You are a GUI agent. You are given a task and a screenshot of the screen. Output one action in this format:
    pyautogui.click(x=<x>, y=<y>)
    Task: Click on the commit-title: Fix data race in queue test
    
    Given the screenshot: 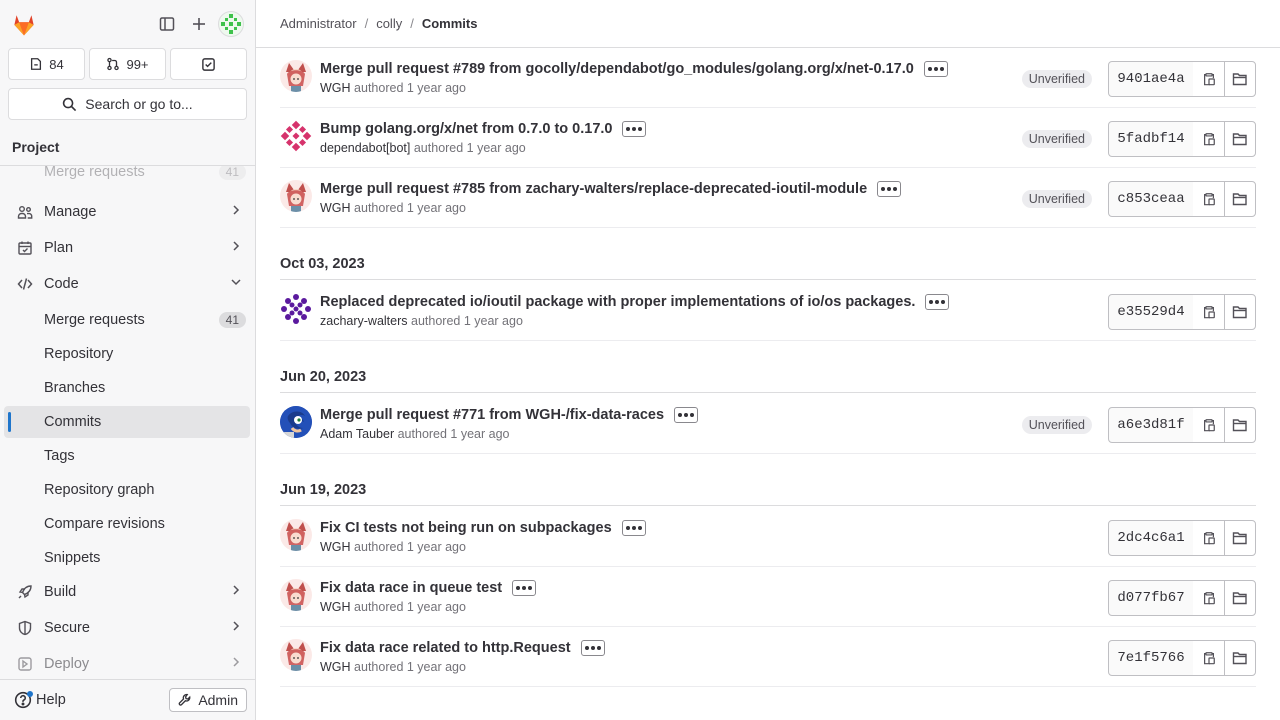 What is the action you would take?
    pyautogui.click(x=428, y=588)
    